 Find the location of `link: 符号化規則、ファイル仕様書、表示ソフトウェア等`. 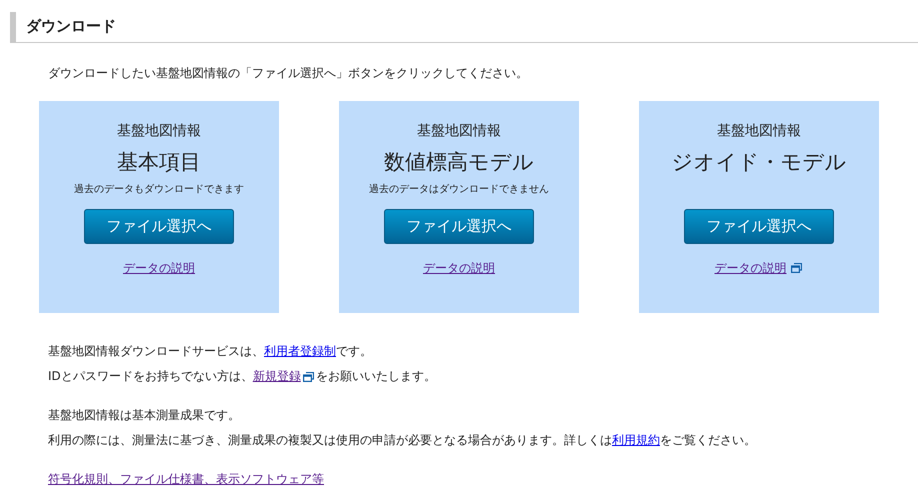

link: 符号化規則、ファイル仕様書、表示ソフトウェア等 is located at coordinates (186, 479).